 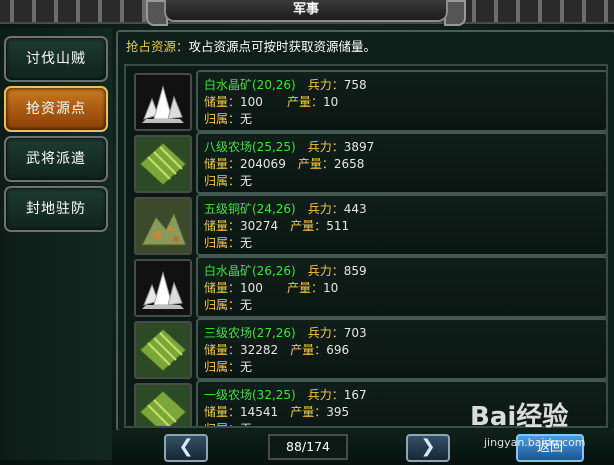 What do you see at coordinates (535, 442) in the screenshot?
I see `watermark-url: jingyan.baidu.com` at bounding box center [535, 442].